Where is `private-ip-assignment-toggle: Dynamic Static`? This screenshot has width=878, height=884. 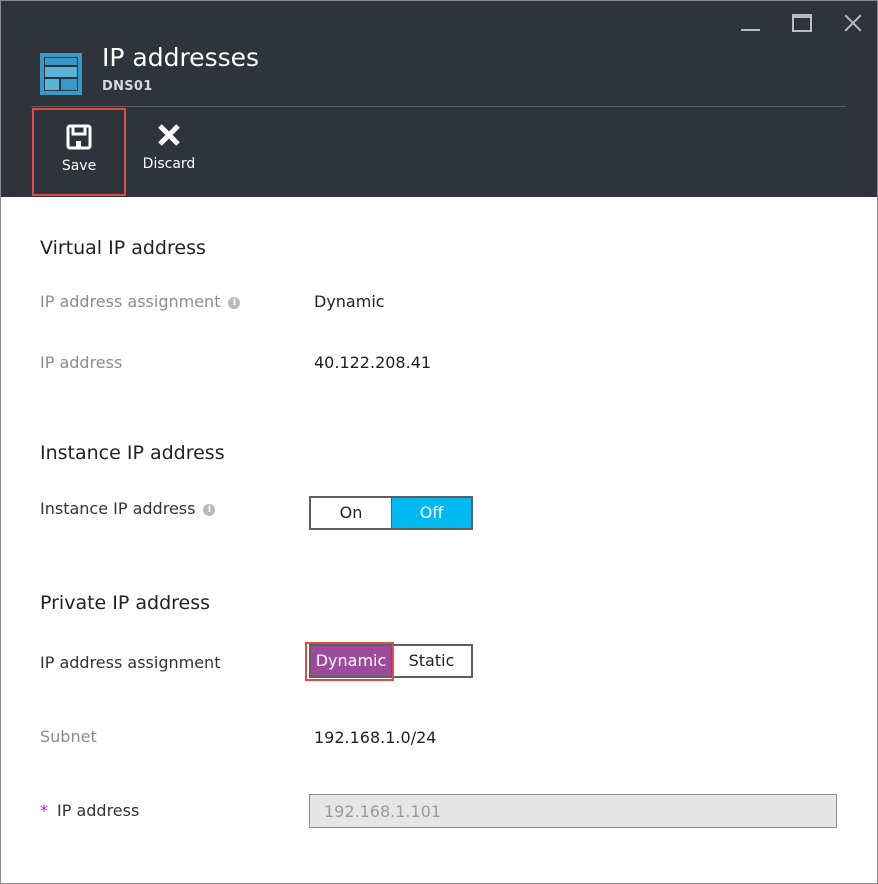 private-ip-assignment-toggle: Dynamic Static is located at coordinates (391, 661).